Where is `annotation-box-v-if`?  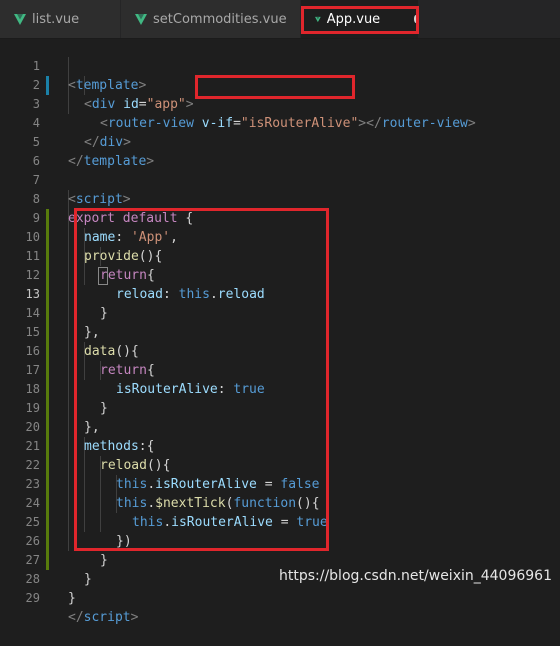
annotation-box-v-if is located at coordinates (275, 87).